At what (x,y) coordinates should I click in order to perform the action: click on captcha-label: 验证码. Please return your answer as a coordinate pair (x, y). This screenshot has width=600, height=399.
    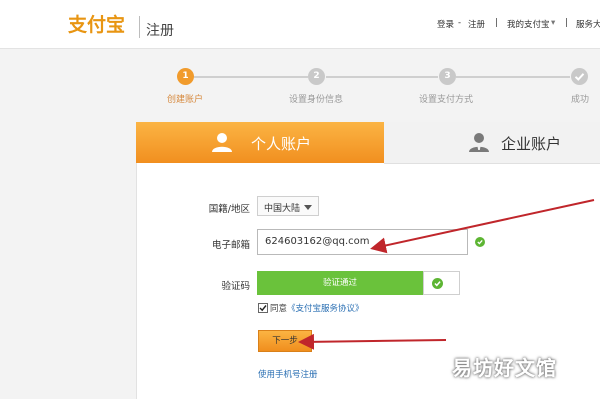
    Looking at the image, I should click on (235, 286).